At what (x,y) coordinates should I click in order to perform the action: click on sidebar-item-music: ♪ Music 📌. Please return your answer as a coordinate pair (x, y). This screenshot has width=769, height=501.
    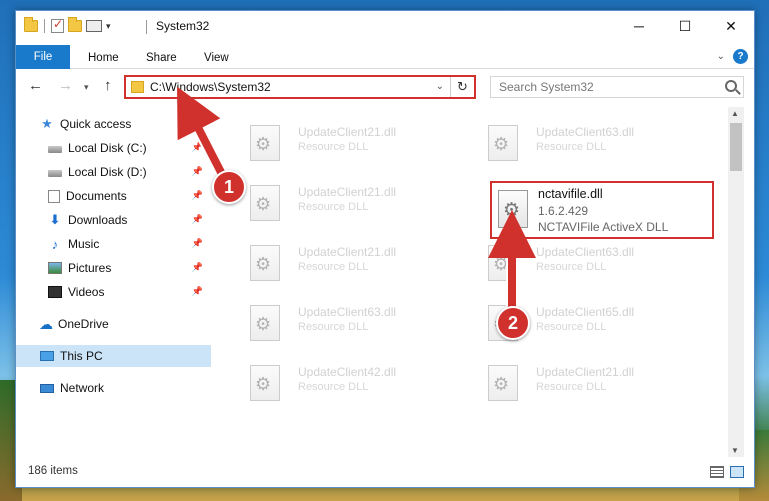
    Looking at the image, I should click on (113, 244).